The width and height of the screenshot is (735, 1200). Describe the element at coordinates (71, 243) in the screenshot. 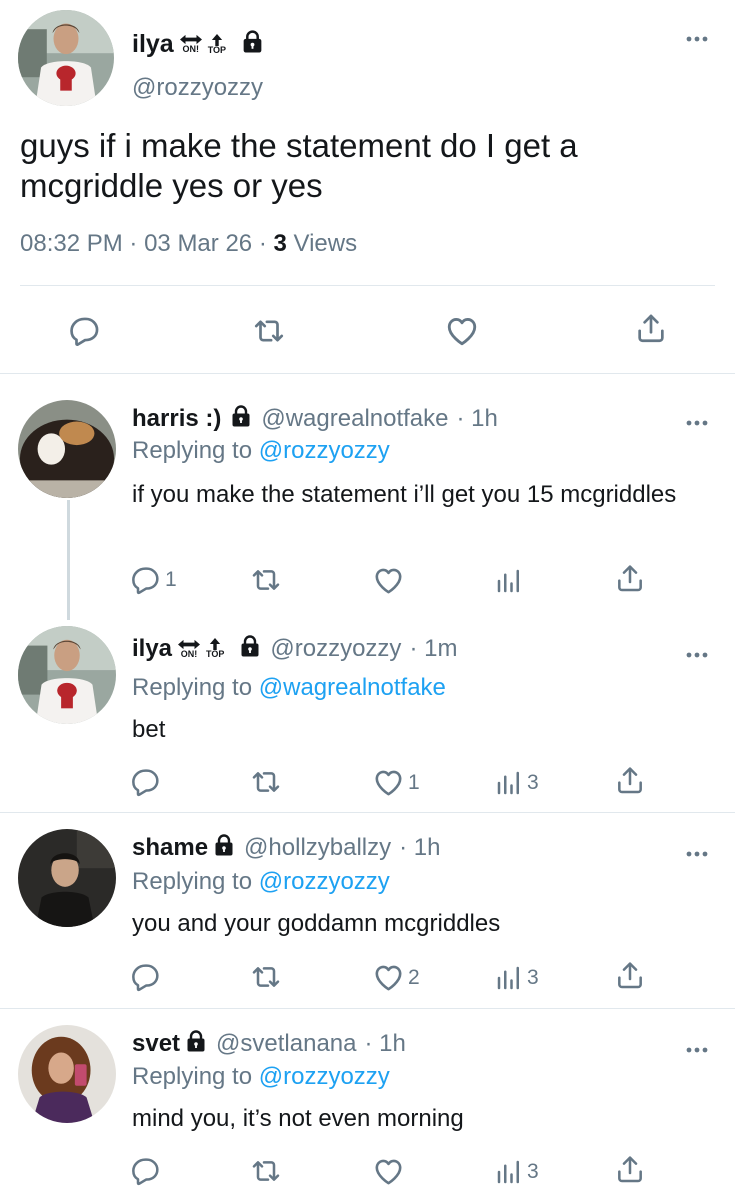

I see `tweet-time: 08:32 PM` at that location.